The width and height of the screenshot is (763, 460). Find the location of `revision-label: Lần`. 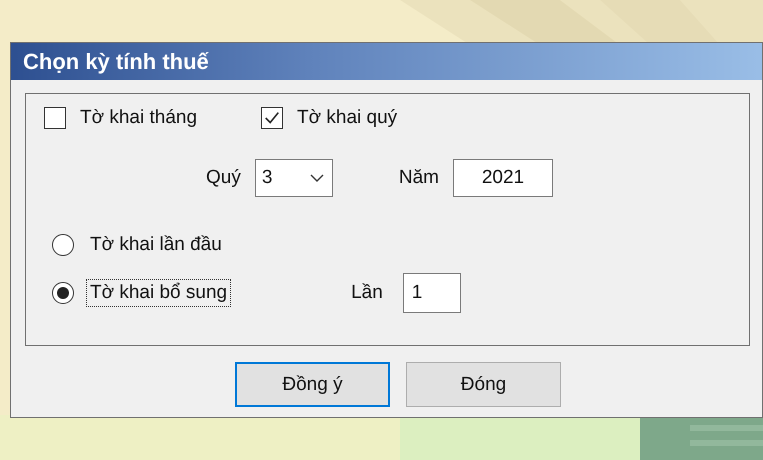

revision-label: Lần is located at coordinates (367, 293).